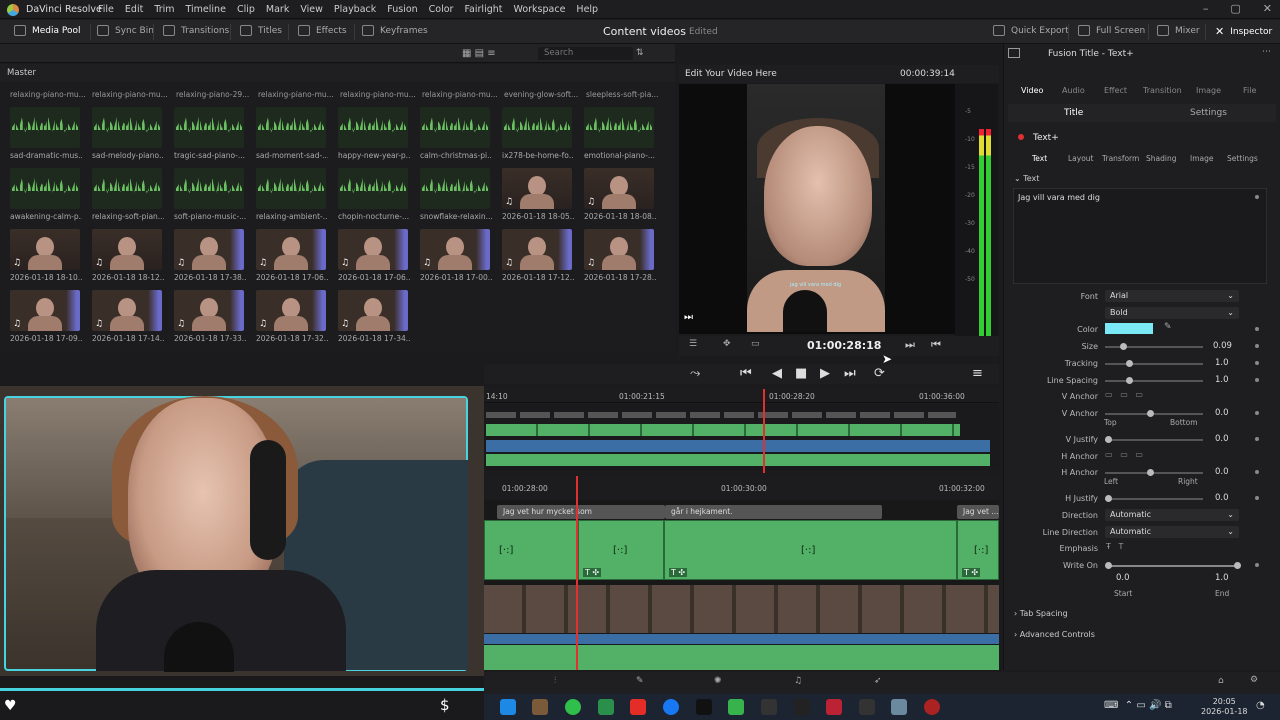 The height and width of the screenshot is (720, 1280). Describe the element at coordinates (1162, 90) in the screenshot. I see `tab-transition: Transition` at that location.